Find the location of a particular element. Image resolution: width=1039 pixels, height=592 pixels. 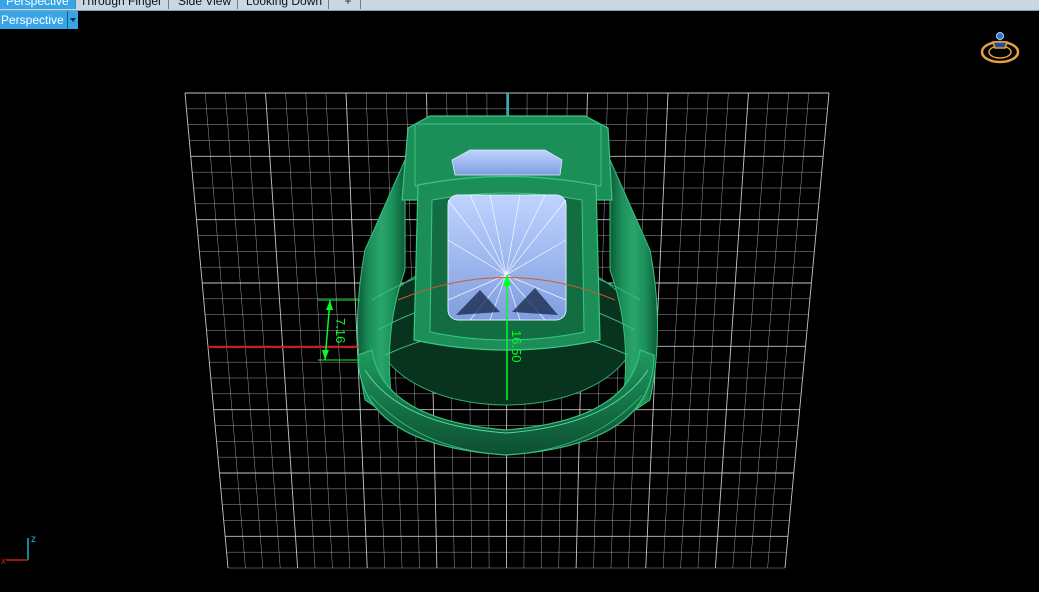

axis-gizmo-icon: z x is located at coordinates (18, 550).